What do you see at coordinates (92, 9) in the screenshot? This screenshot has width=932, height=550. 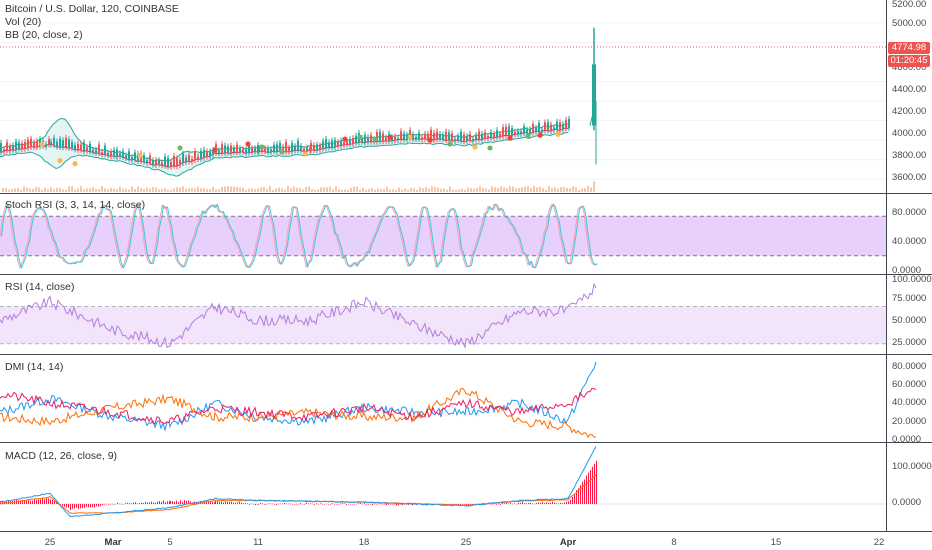 I see `symbol-title: Bitcoin / U.S. Dollar, 120, COINBASE` at bounding box center [92, 9].